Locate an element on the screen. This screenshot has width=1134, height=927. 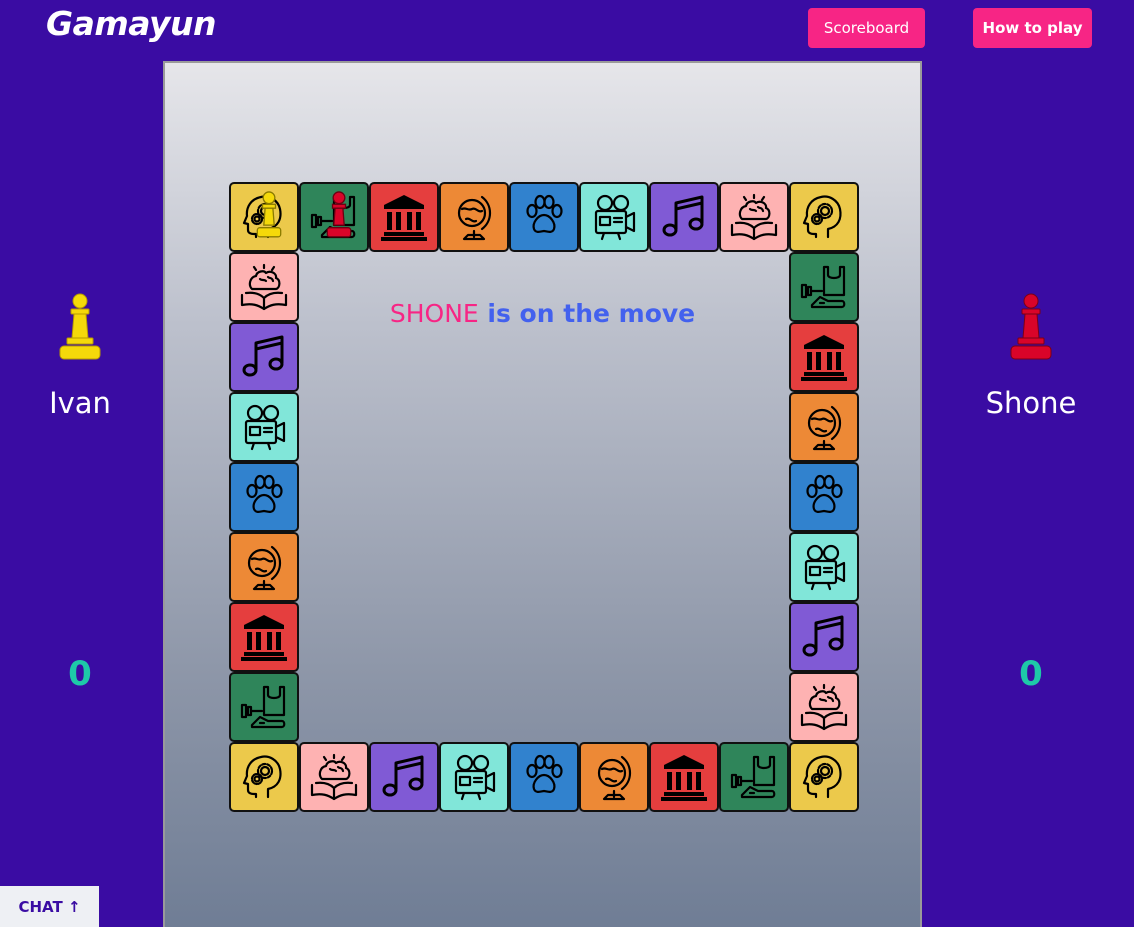
turn-text: is on the move is located at coordinates (587, 313).